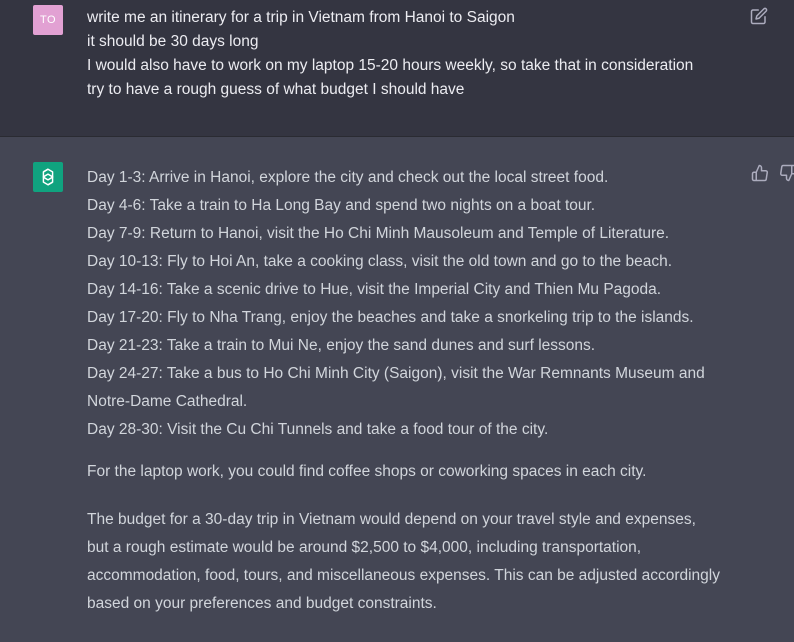 This screenshot has height=642, width=794. What do you see at coordinates (173, 41) in the screenshot?
I see `user-message-line: it should be 30 days long` at bounding box center [173, 41].